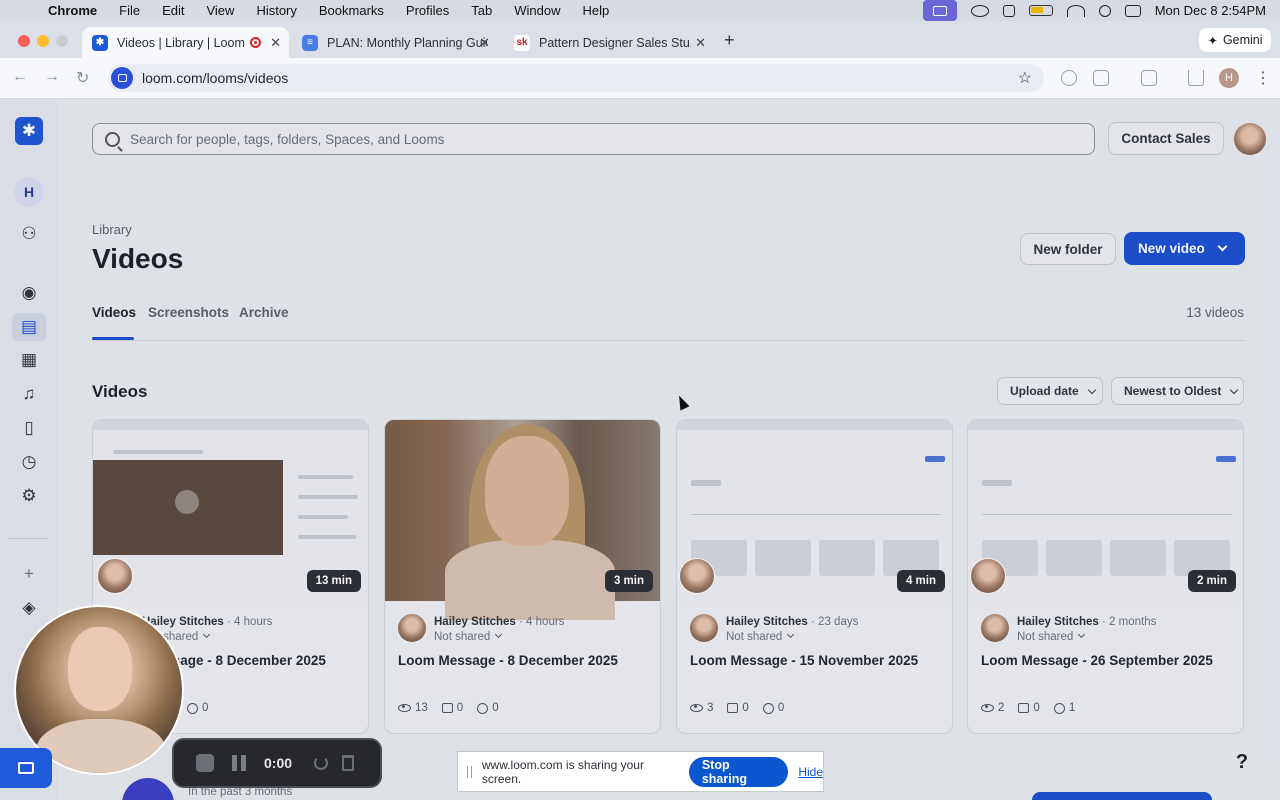 The image size is (1280, 800). I want to click on download-icon, so click(1196, 78).